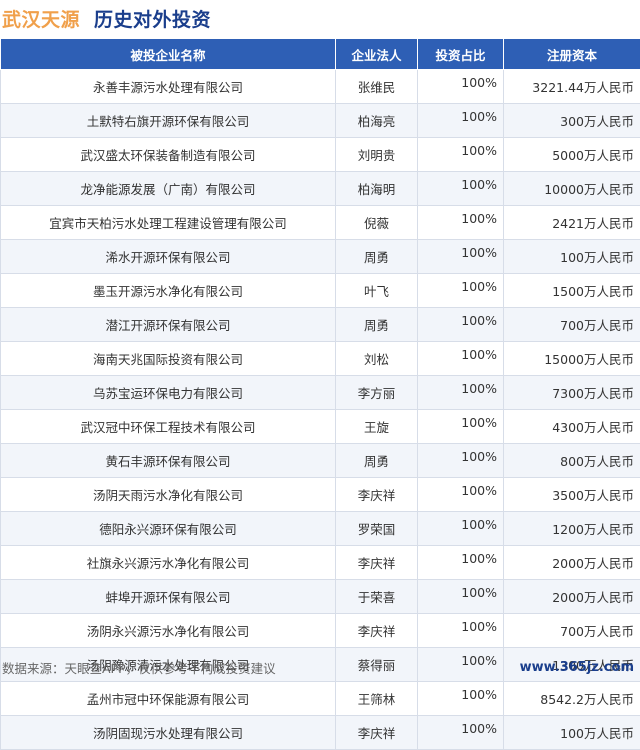 Image resolution: width=640 pixels, height=750 pixels. I want to click on cell-legal-person: 刘明贵, so click(377, 155).